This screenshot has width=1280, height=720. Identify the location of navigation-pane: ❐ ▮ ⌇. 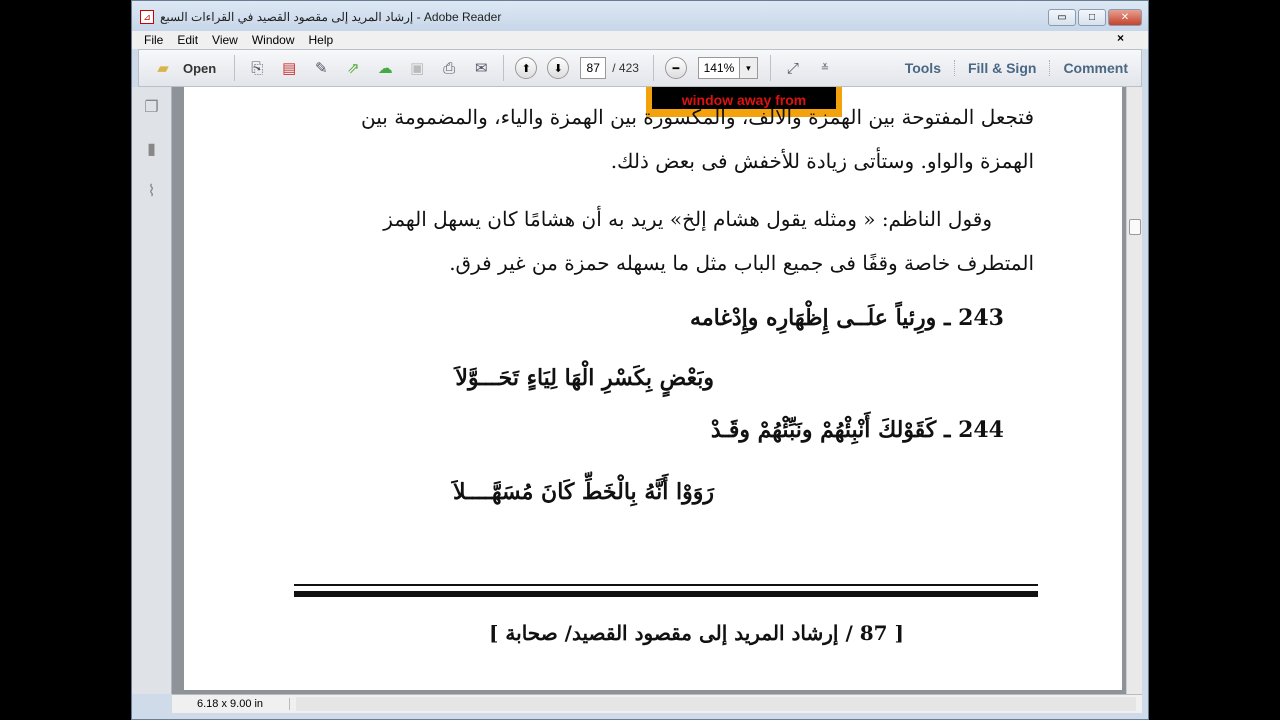
(152, 390).